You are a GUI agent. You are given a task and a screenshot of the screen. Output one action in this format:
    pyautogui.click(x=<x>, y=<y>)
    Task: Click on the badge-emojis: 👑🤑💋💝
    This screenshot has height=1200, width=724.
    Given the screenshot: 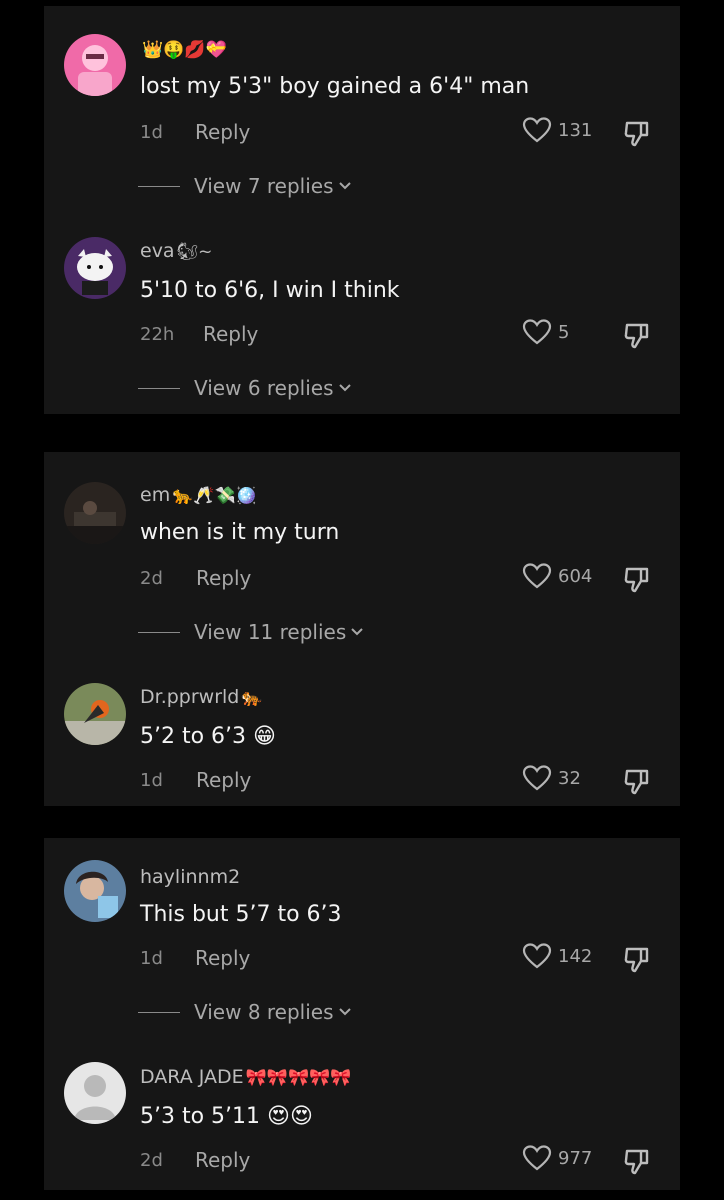 What is the action you would take?
    pyautogui.click(x=184, y=50)
    